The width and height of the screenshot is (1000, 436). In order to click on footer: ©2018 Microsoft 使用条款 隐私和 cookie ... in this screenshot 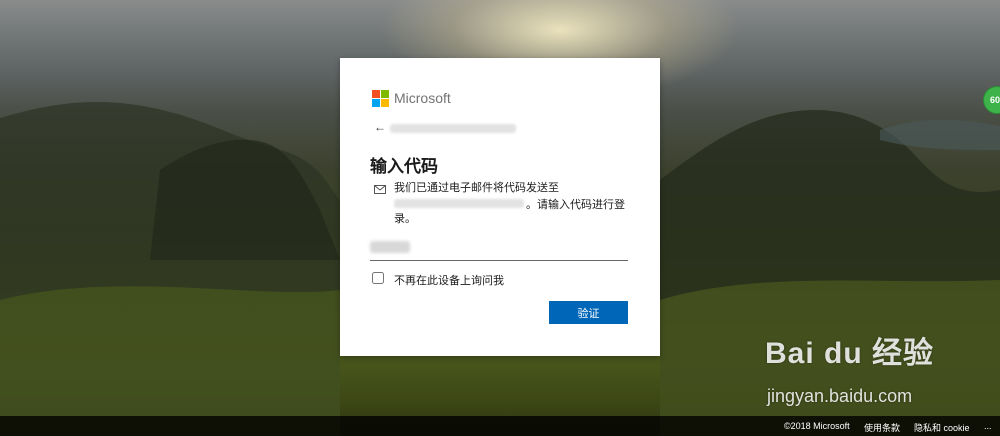, I will do `click(500, 426)`.